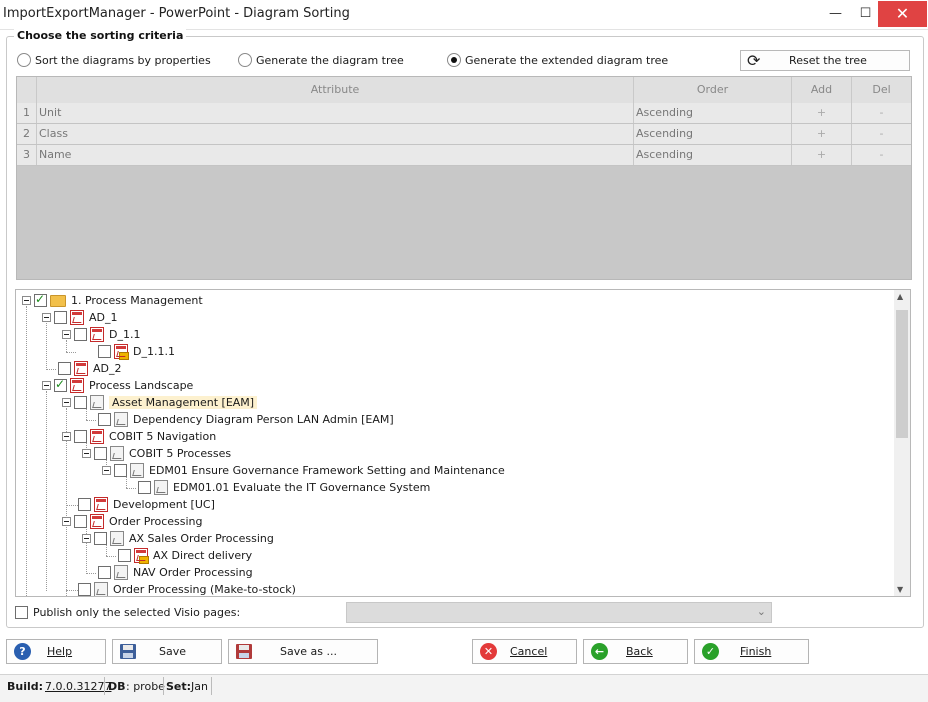 This screenshot has height=702, width=928. I want to click on attribute-column-header: Attribute, so click(335, 90).